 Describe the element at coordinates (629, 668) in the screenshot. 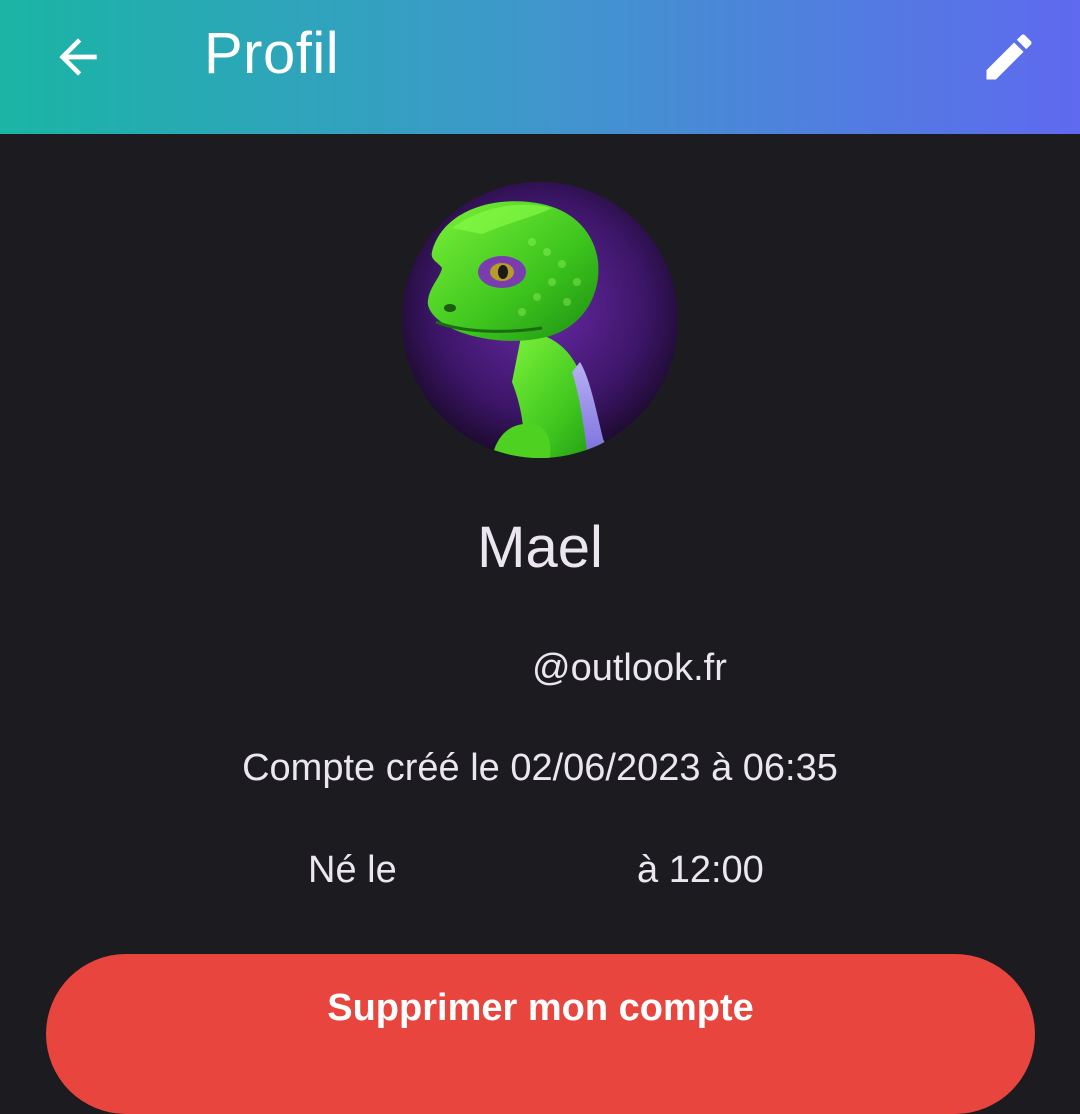

I see `profile-email: @outlook.fr` at that location.